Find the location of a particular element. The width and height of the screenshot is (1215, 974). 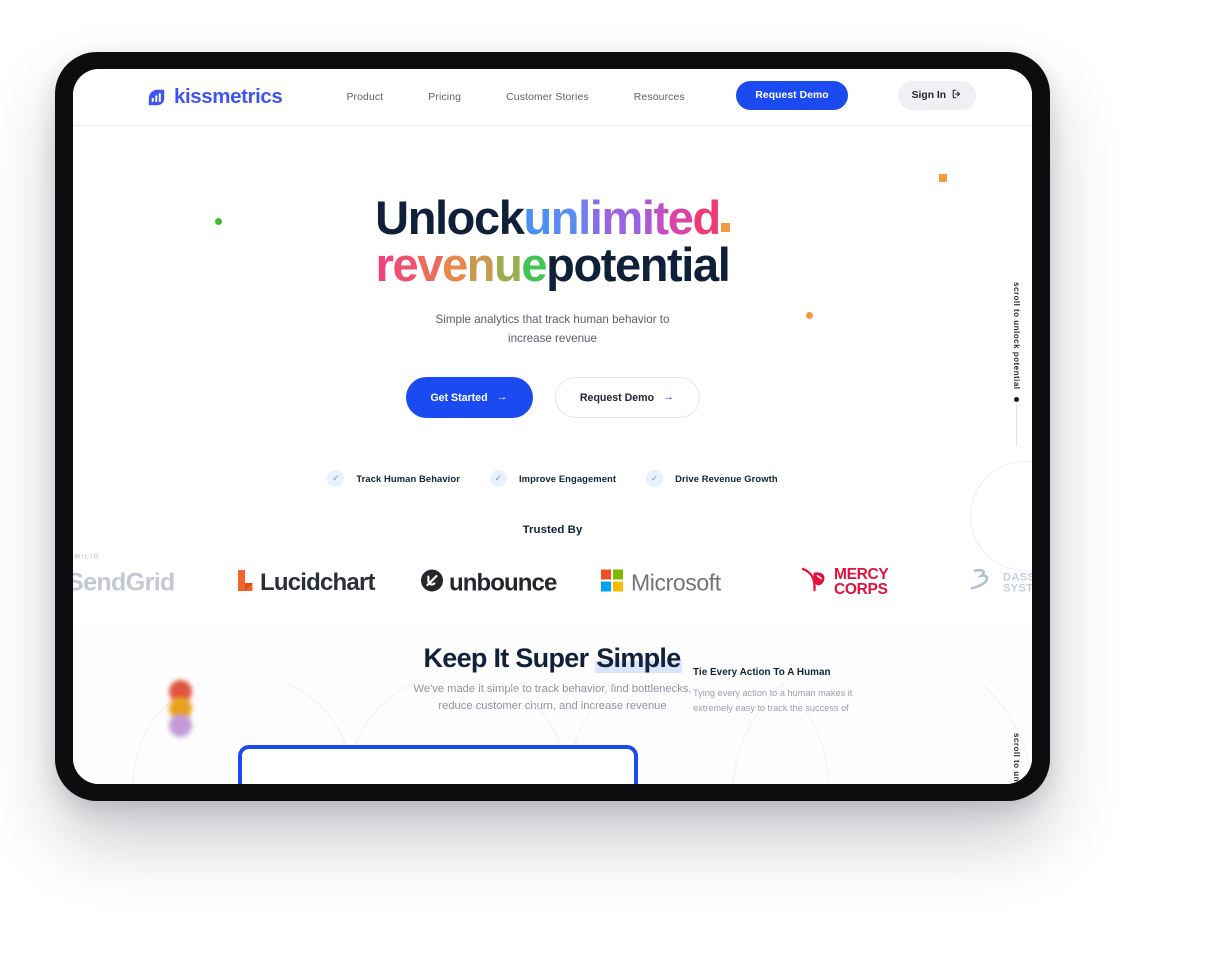

feature-label: Improve Engagement is located at coordinates (567, 479).